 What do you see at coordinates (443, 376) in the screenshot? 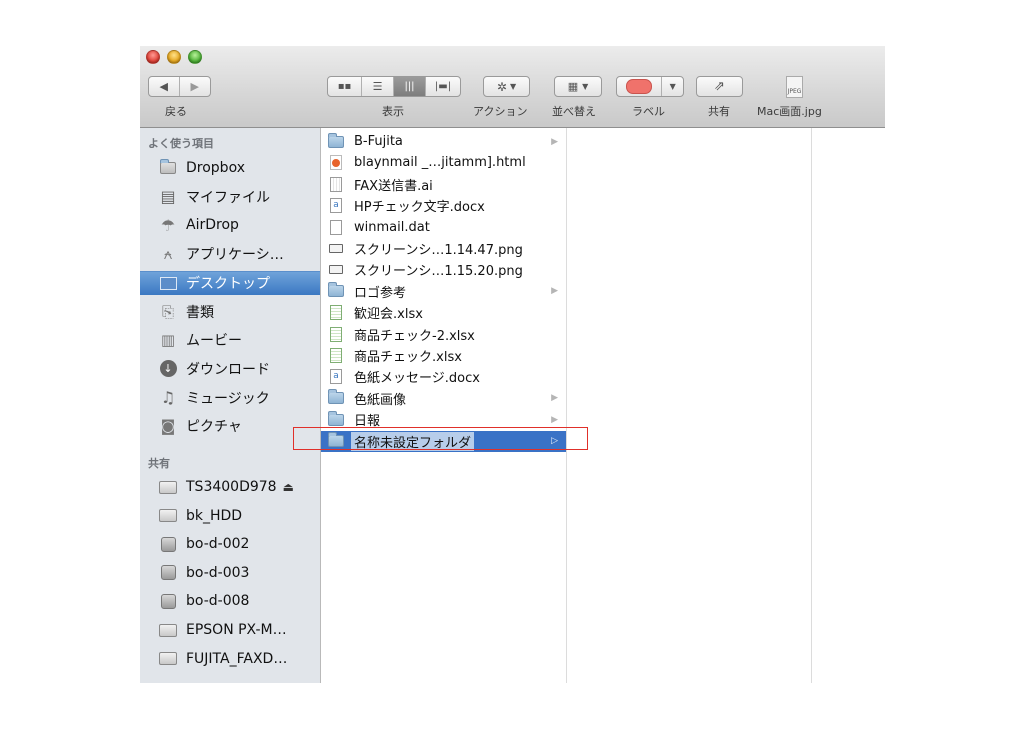
I see `file-row: a 色紙メッセージ.docx` at bounding box center [443, 376].